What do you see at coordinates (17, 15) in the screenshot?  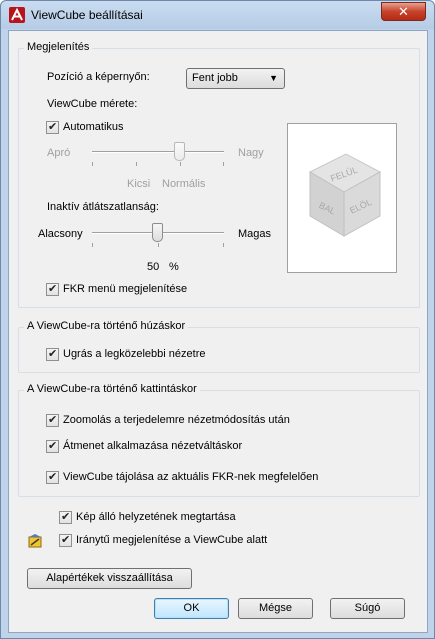 I see `autocad-app-icon` at bounding box center [17, 15].